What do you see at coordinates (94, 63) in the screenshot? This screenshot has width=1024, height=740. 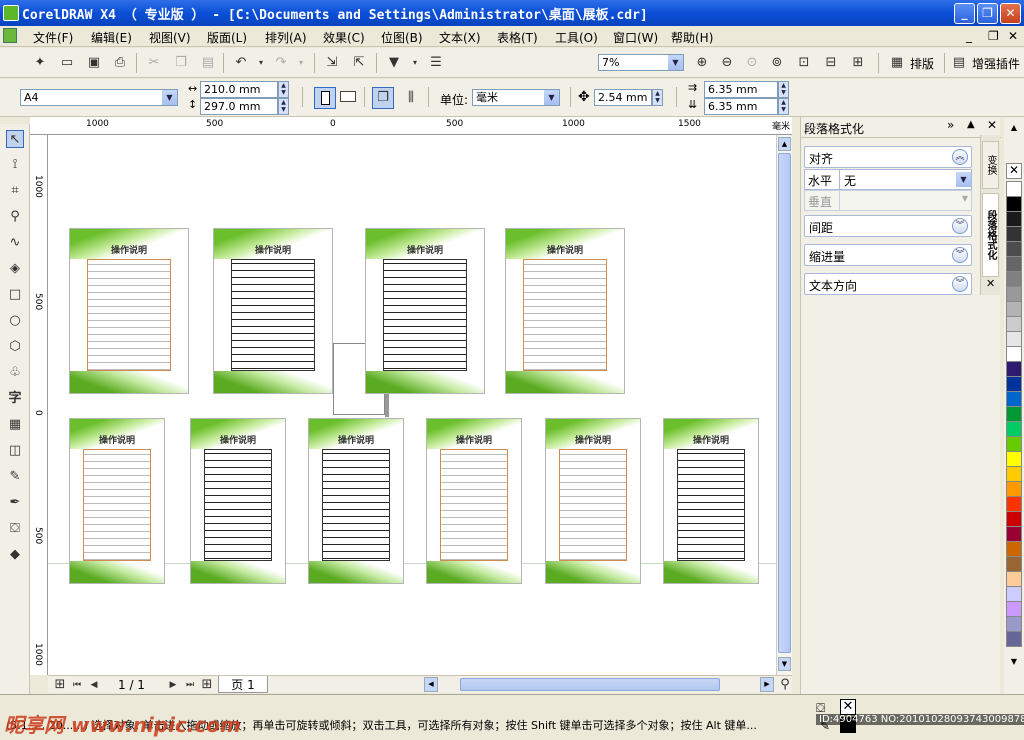 I see `save-icon: ▣` at bounding box center [94, 63].